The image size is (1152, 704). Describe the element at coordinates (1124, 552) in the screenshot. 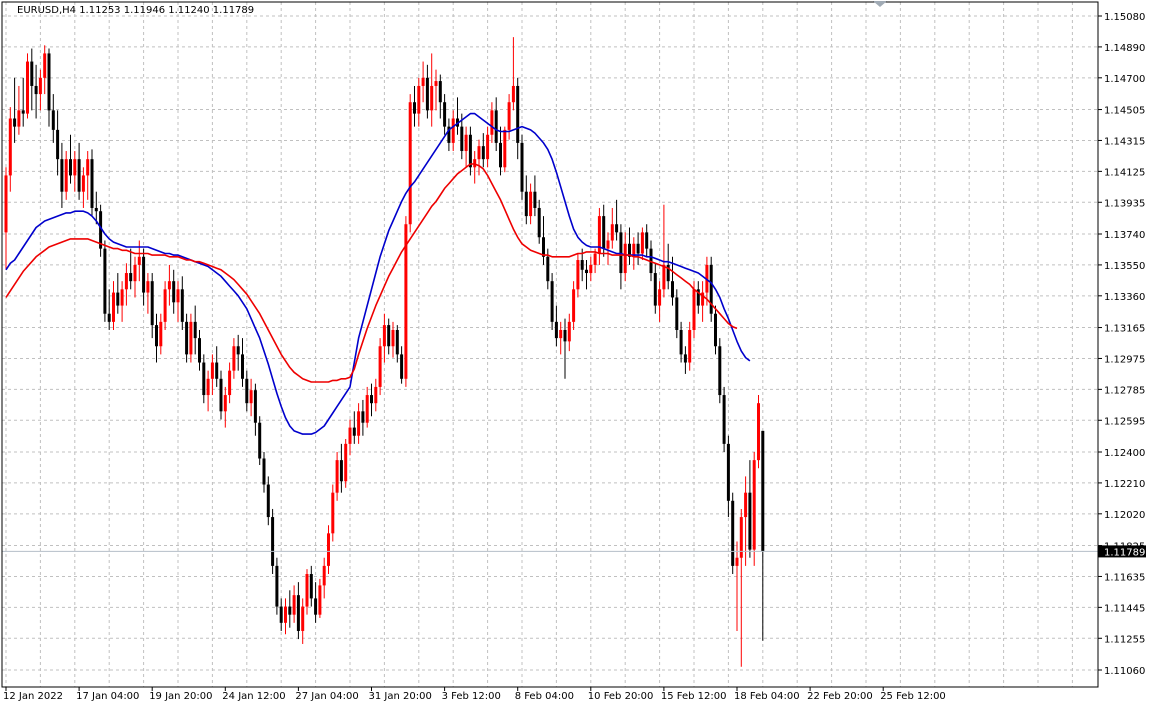

I see `current-price-label: 1.11789` at that location.